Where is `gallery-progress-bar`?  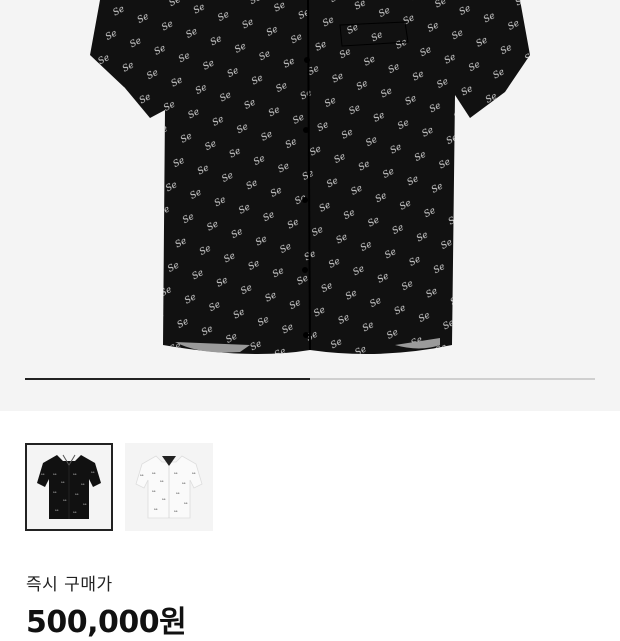 gallery-progress-bar is located at coordinates (310, 379).